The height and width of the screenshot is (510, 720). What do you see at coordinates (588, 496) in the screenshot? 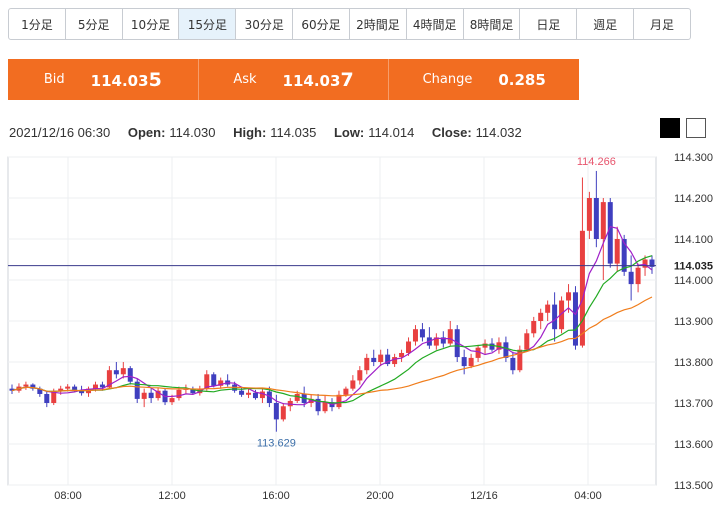
I see `x-tick-label: 04:00` at bounding box center [588, 496].